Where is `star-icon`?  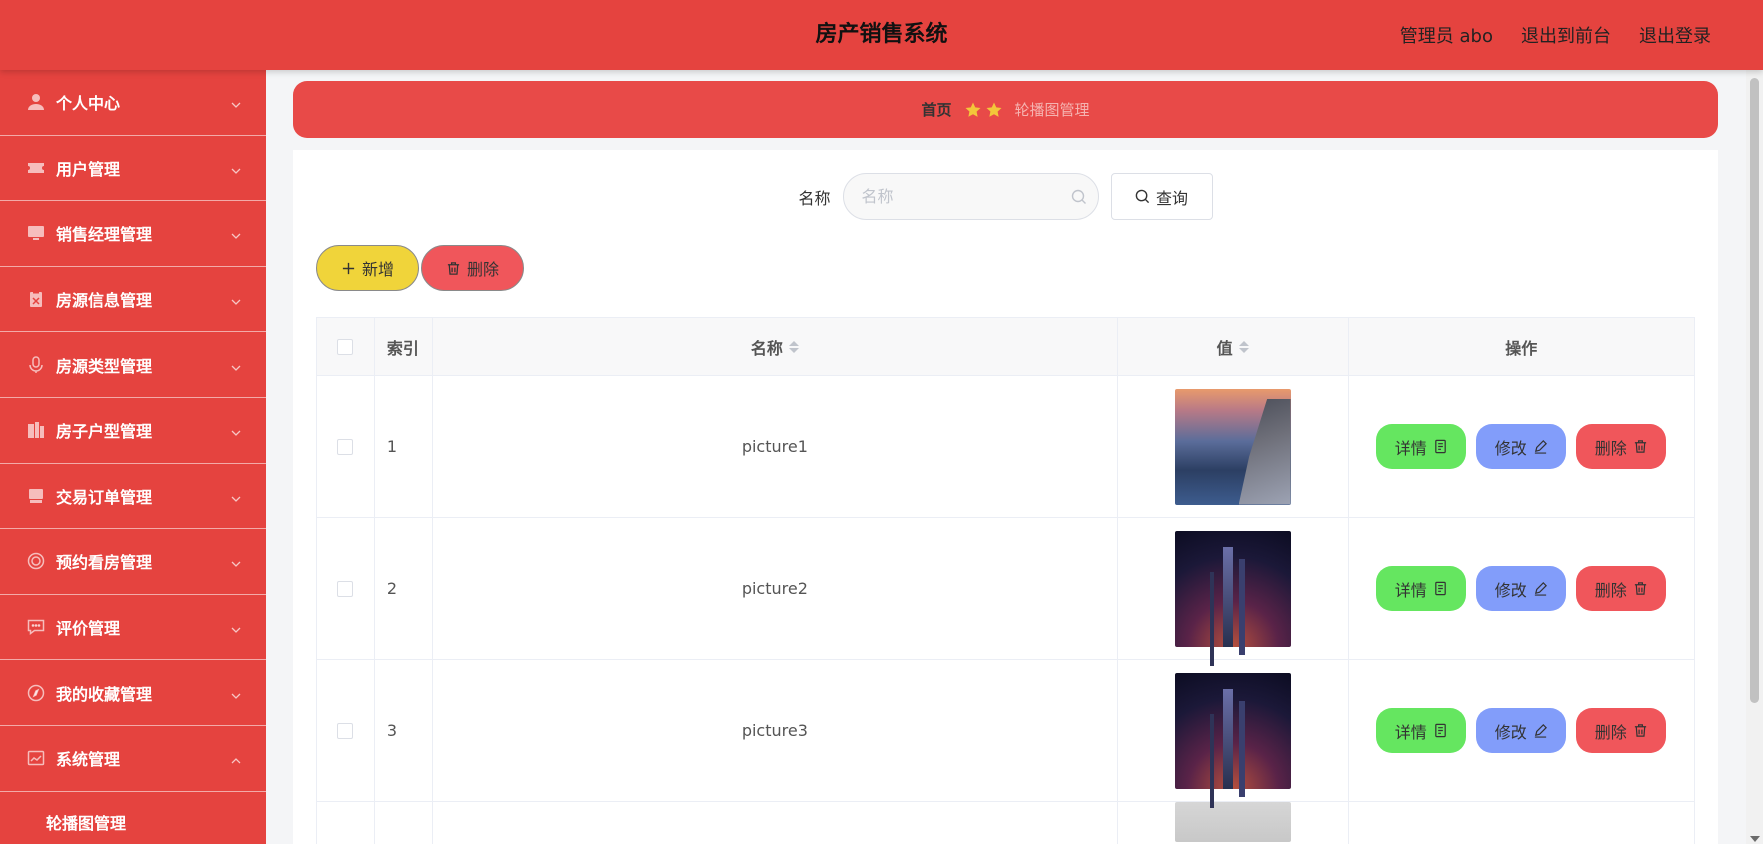
star-icon is located at coordinates (972, 109).